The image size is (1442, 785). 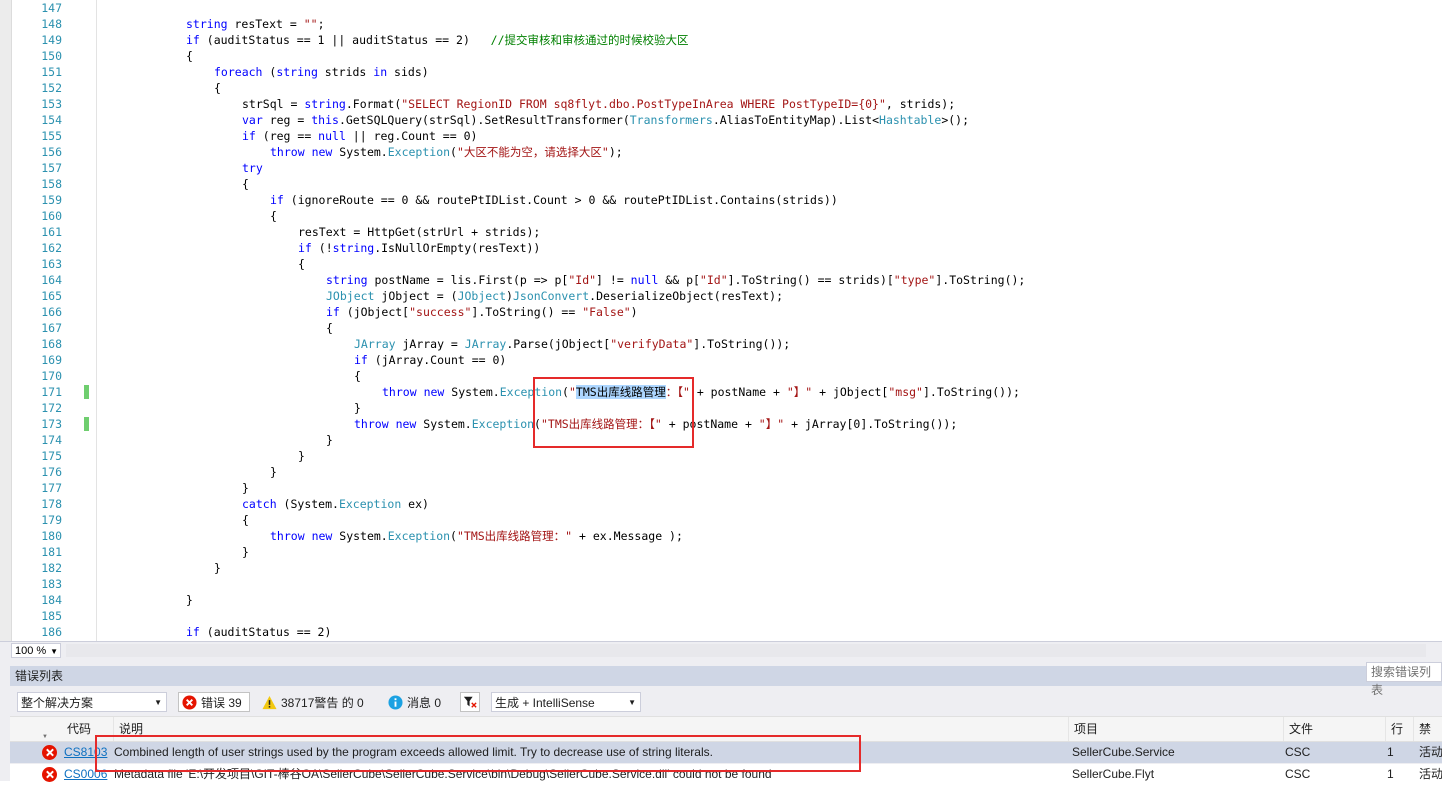 What do you see at coordinates (1334, 729) in the screenshot?
I see `column-header-file: 文件` at bounding box center [1334, 729].